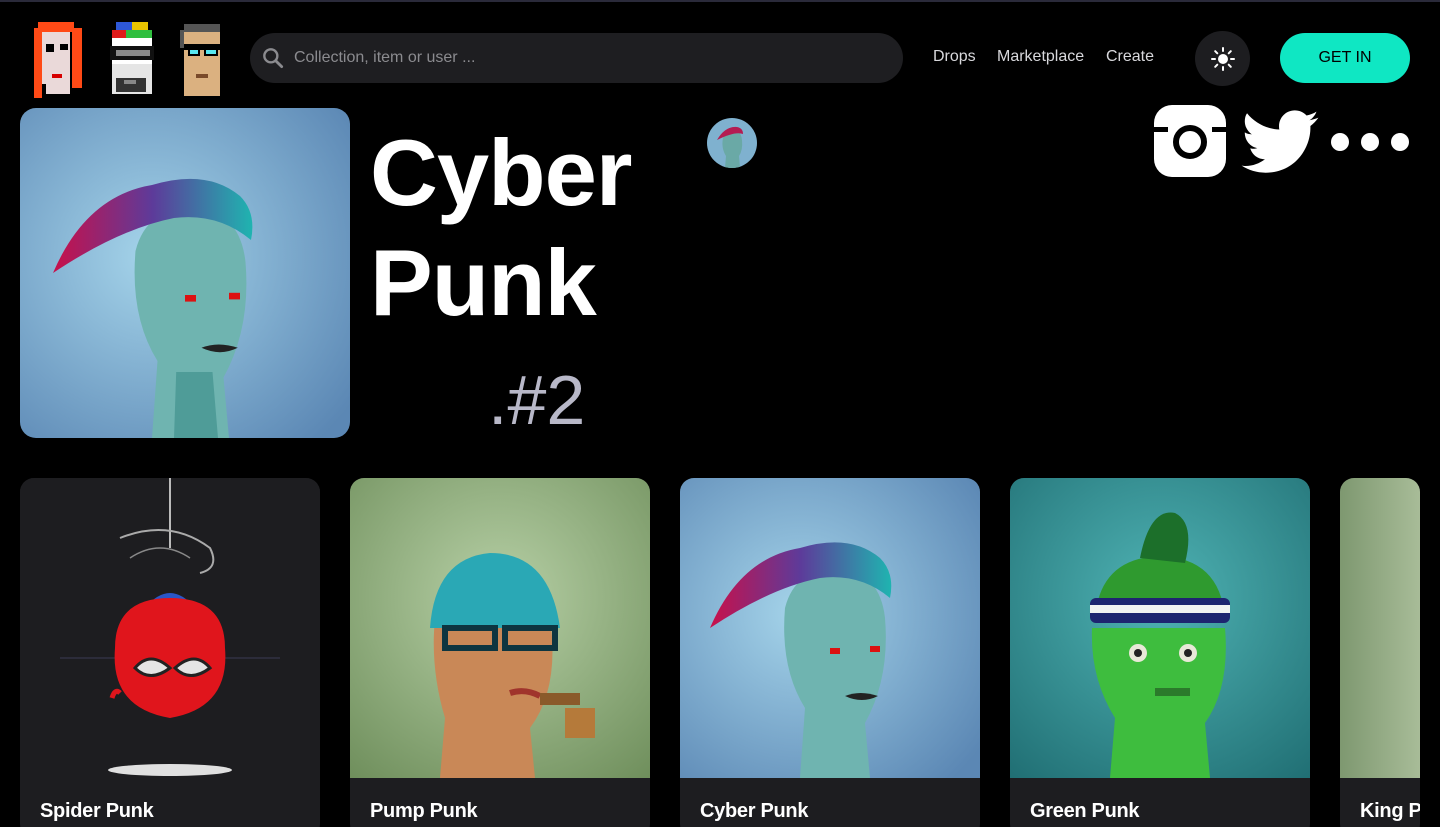  I want to click on nft-card: King Punk, so click(1380, 652).